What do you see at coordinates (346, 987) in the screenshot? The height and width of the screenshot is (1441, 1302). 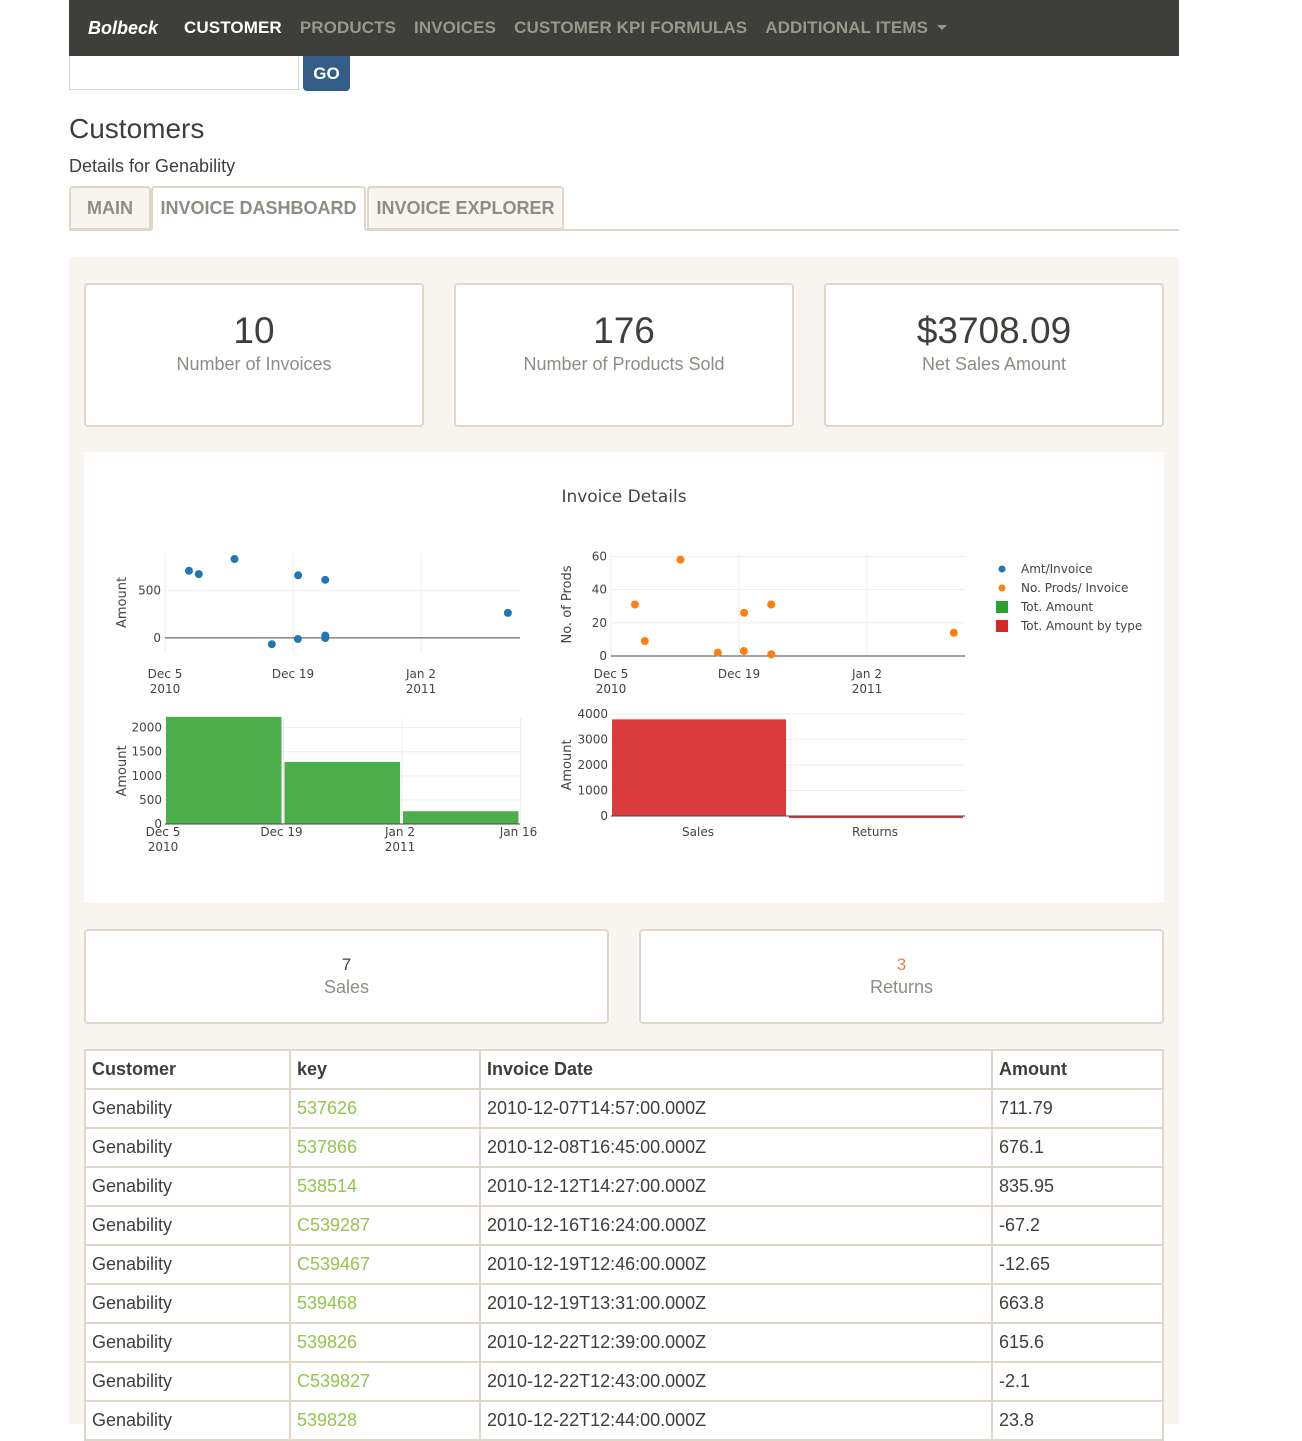 I see `sales-count-label: Sales` at bounding box center [346, 987].